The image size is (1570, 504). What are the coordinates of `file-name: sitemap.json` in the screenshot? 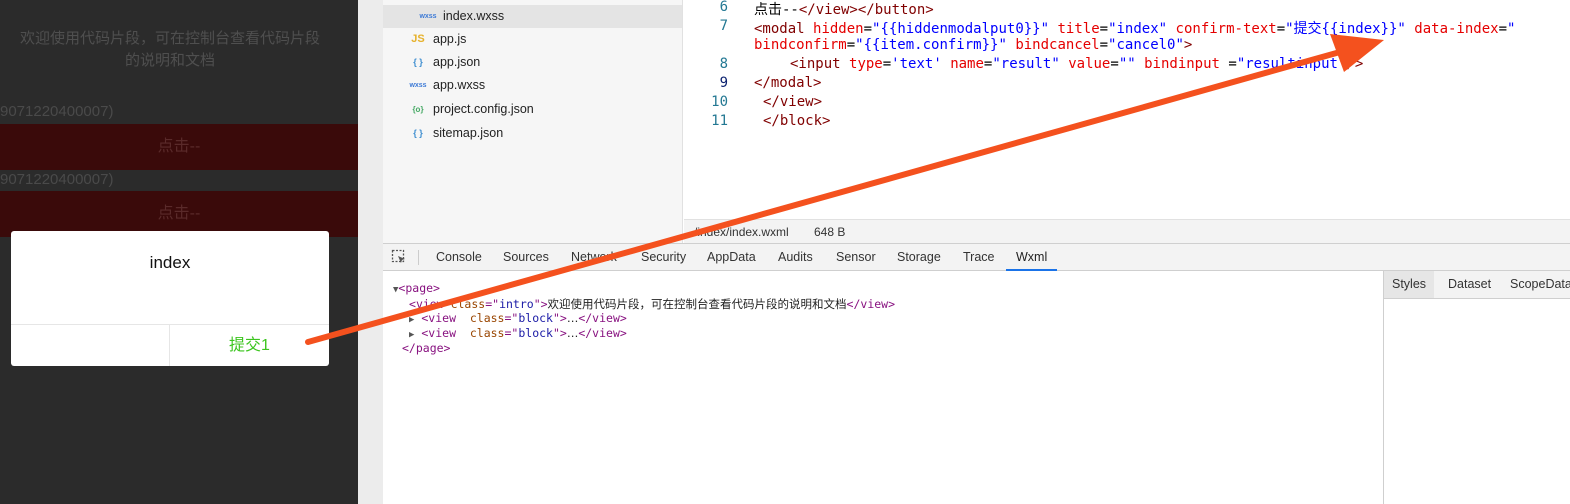 It's located at (468, 133).